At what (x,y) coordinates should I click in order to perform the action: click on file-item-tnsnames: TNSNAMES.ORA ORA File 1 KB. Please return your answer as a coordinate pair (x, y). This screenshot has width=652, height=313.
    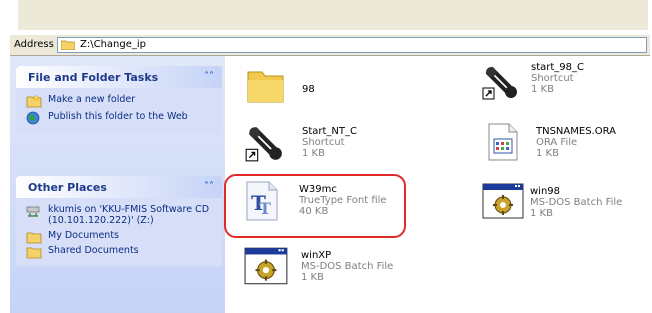
    Looking at the image, I should click on (565, 147).